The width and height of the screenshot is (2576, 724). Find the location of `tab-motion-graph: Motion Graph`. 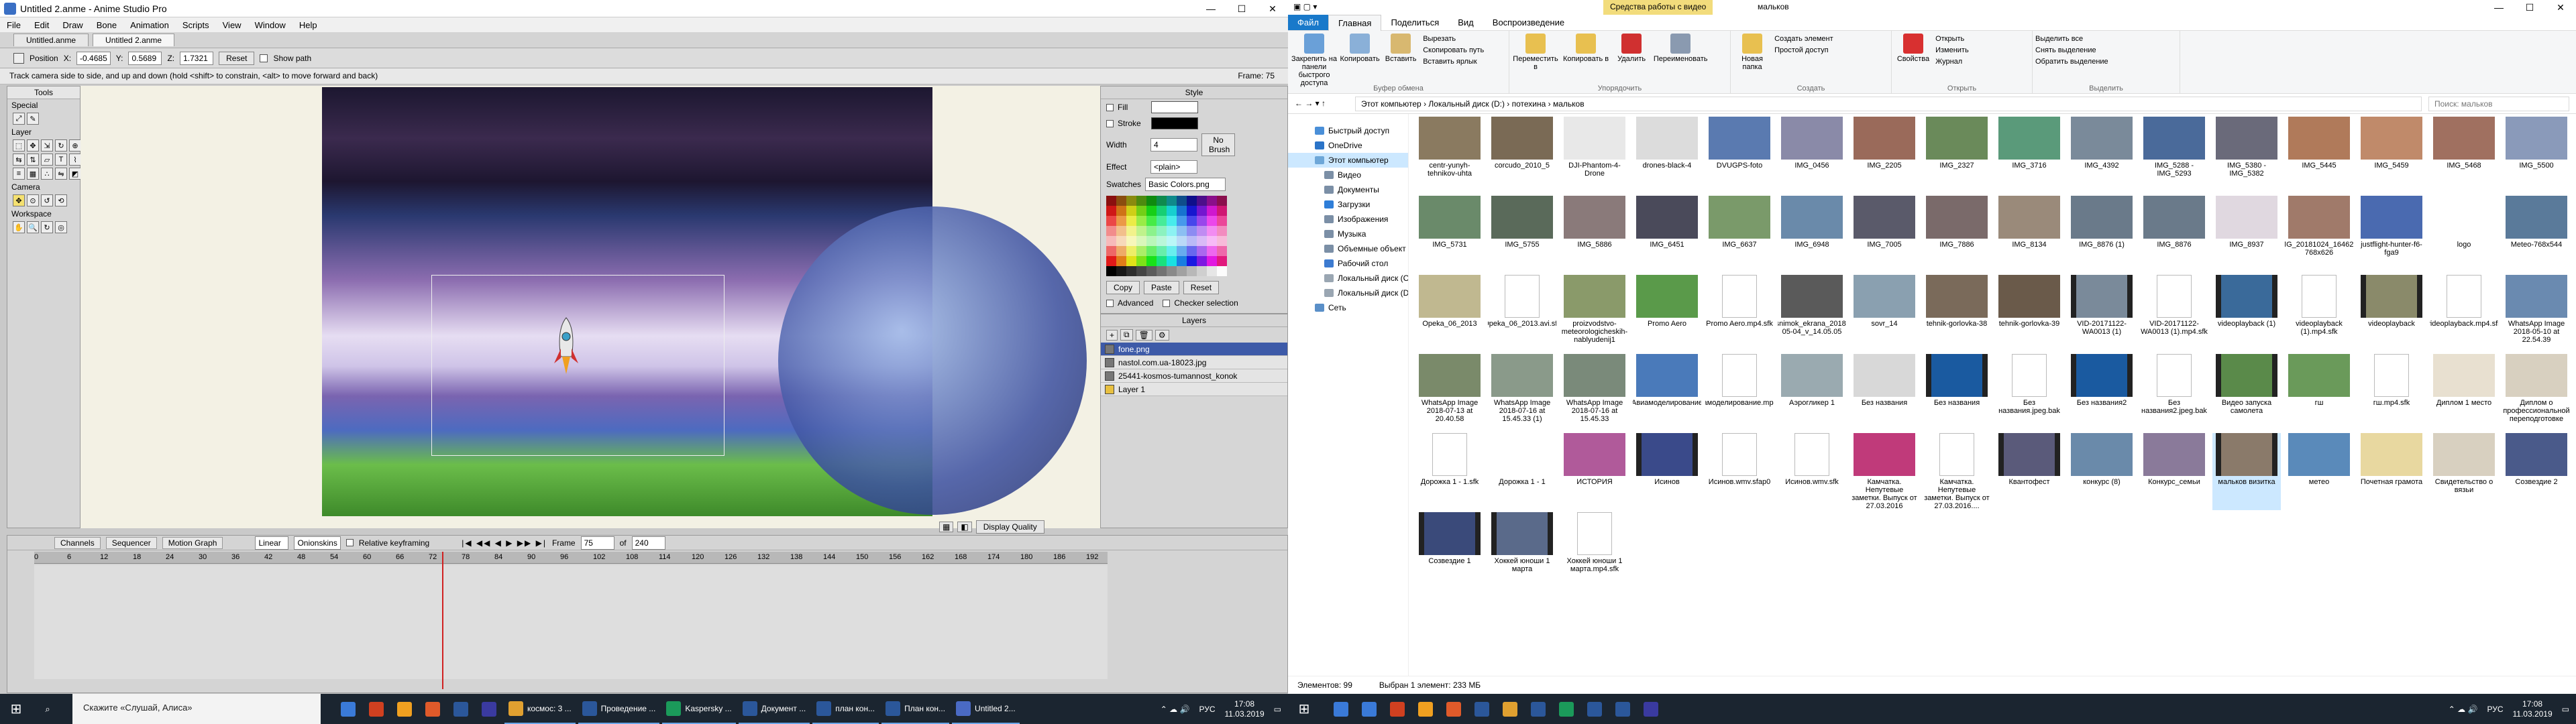

tab-motion-graph: Motion Graph is located at coordinates (192, 542).